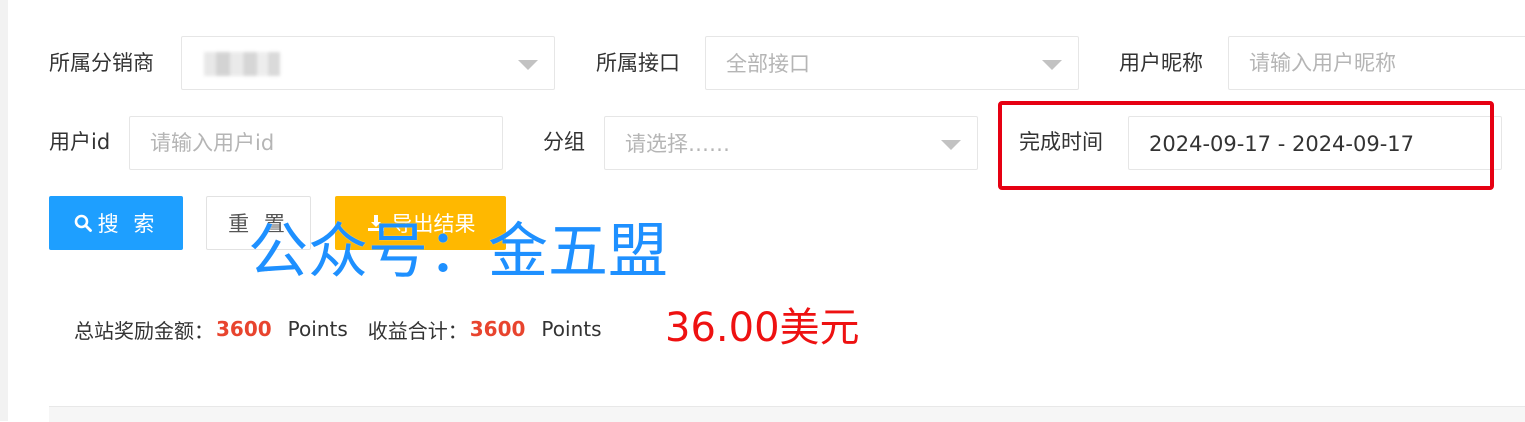 This screenshot has width=1525, height=422. I want to click on search-button-label: 搜 索, so click(128, 224).